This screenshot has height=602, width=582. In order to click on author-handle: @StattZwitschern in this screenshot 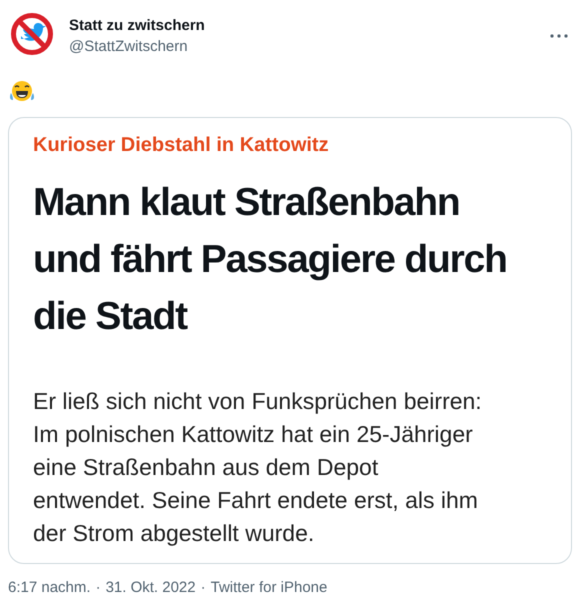, I will do `click(309, 47)`.